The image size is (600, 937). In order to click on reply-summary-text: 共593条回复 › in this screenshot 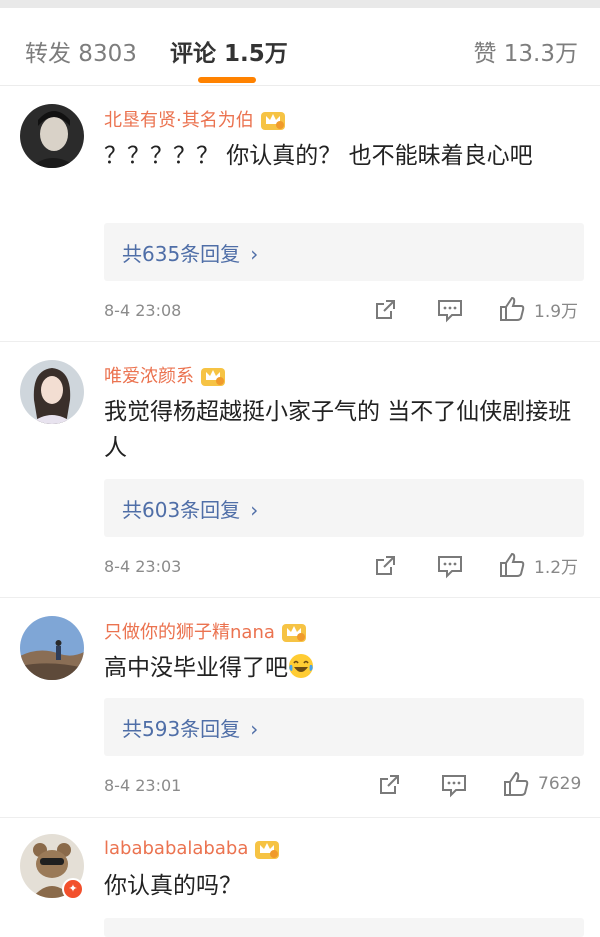, I will do `click(190, 727)`.